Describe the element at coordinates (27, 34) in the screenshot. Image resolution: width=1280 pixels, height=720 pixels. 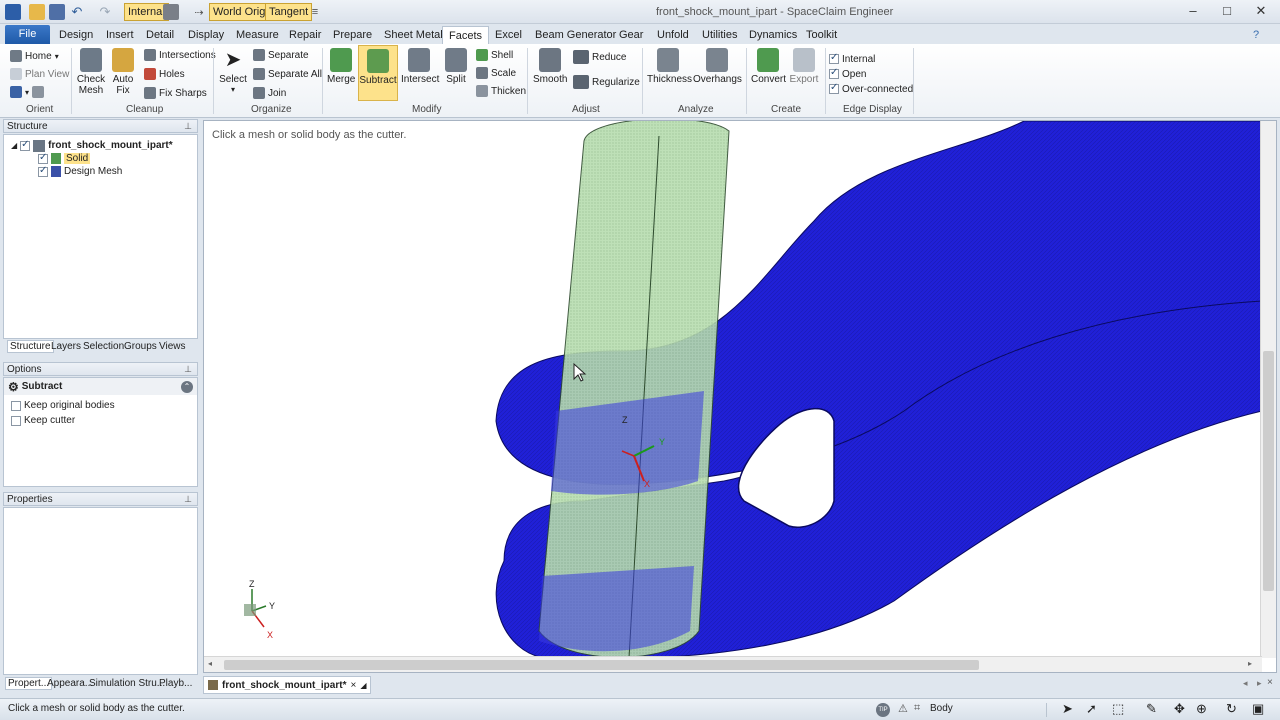
I see `tab-file: File` at that location.